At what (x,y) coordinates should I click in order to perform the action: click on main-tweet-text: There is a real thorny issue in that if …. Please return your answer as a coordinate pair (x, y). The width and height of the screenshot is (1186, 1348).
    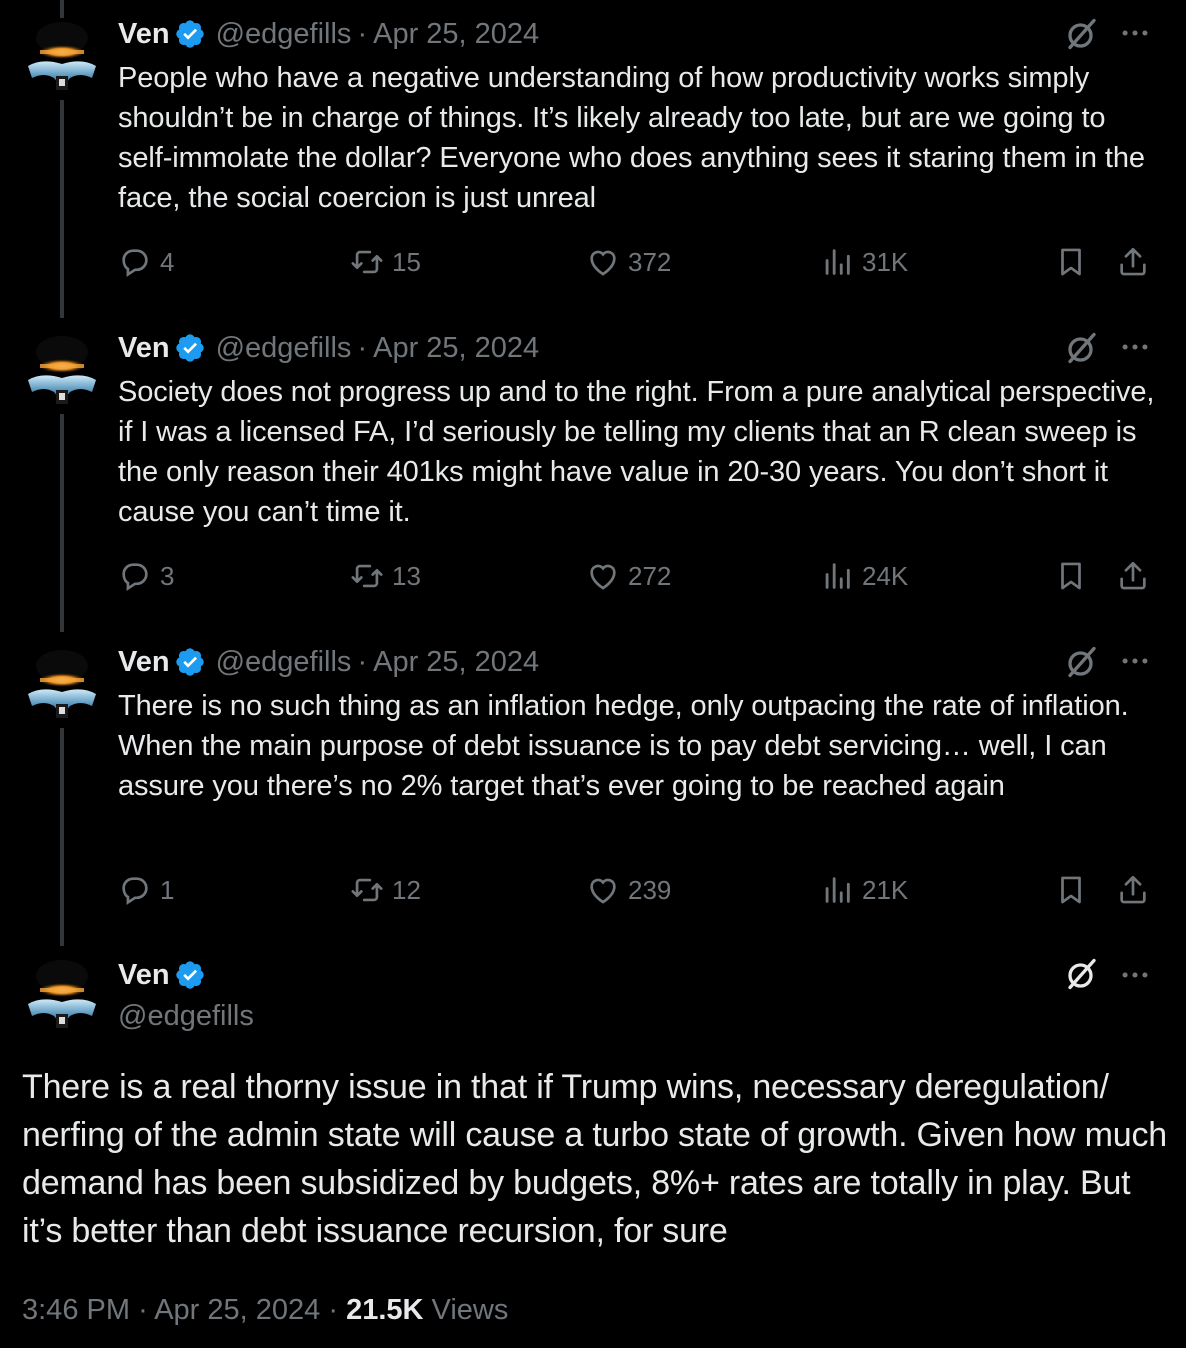
    Looking at the image, I should click on (594, 1159).